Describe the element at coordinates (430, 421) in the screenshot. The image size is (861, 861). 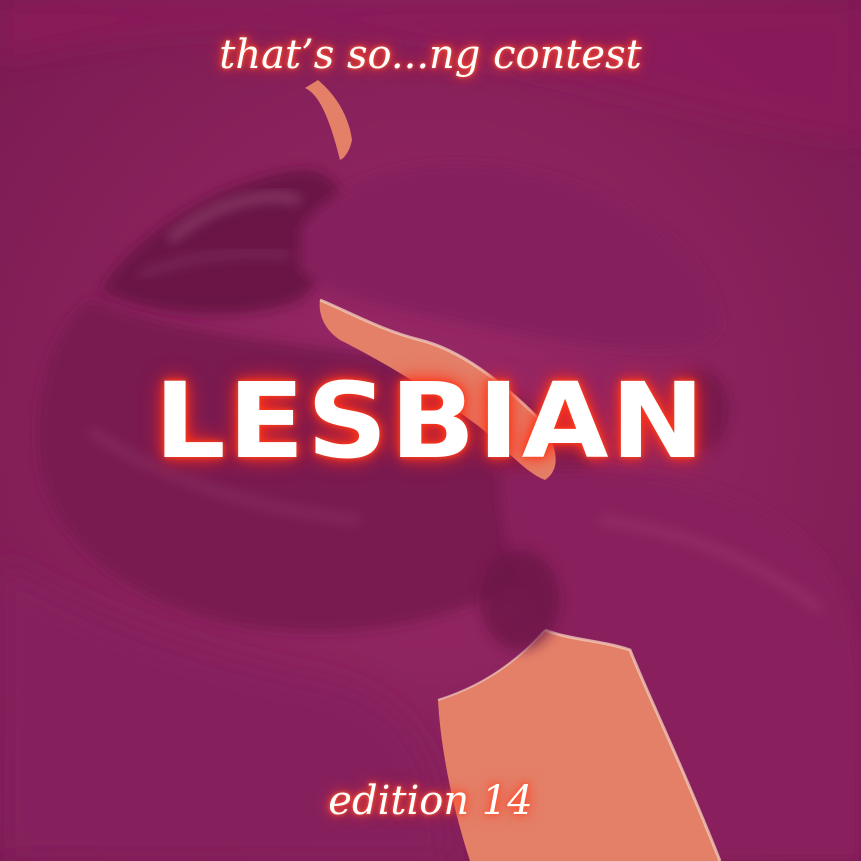
I see `theme-title: LESBIAN` at that location.